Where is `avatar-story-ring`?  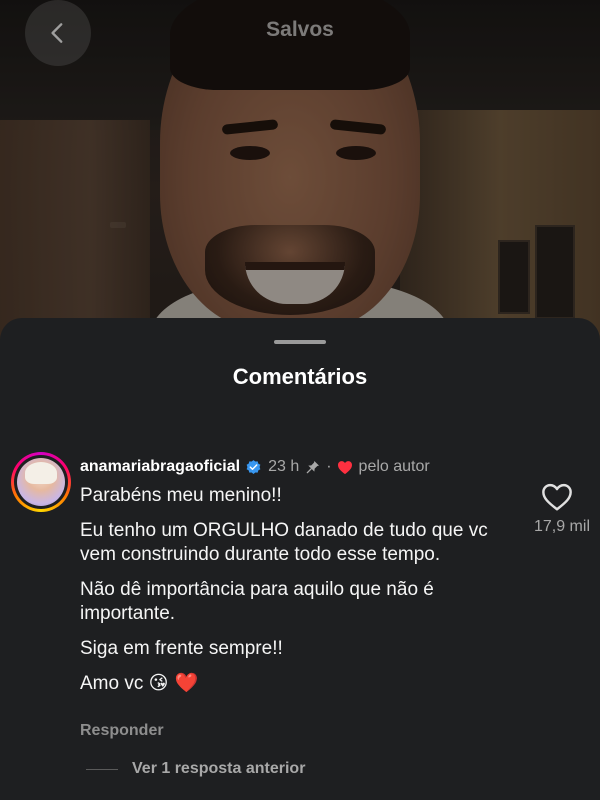 avatar-story-ring is located at coordinates (41, 482).